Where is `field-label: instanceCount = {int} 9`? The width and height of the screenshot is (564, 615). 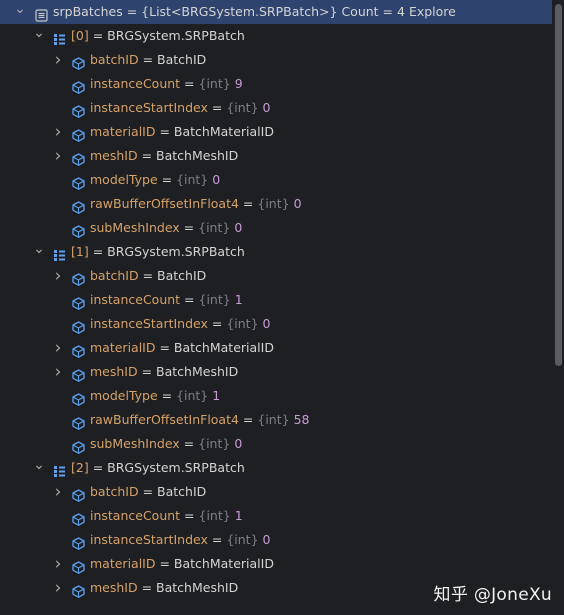
field-label: instanceCount = {int} 9 is located at coordinates (166, 84).